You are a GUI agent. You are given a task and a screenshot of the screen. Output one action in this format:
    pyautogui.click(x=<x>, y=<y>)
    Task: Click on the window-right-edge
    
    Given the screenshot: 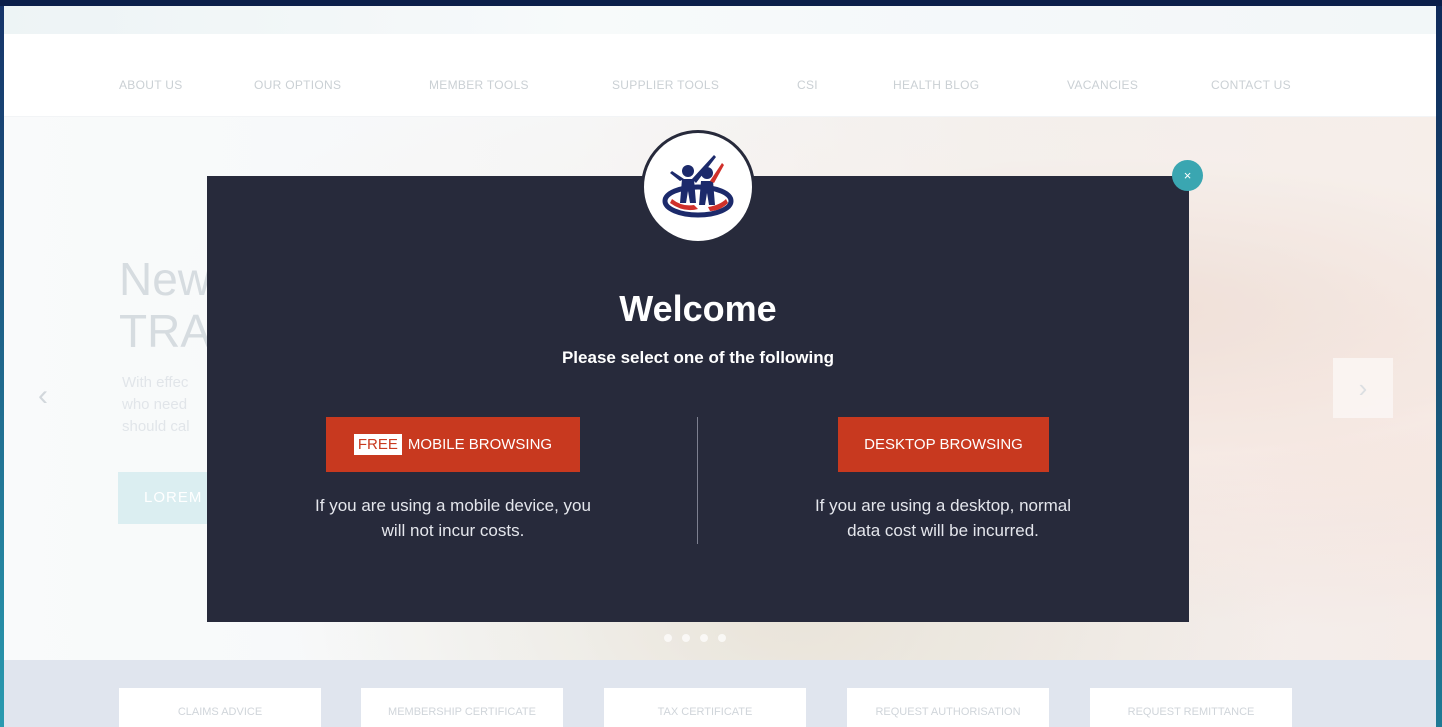 What is the action you would take?
    pyautogui.click(x=1439, y=366)
    